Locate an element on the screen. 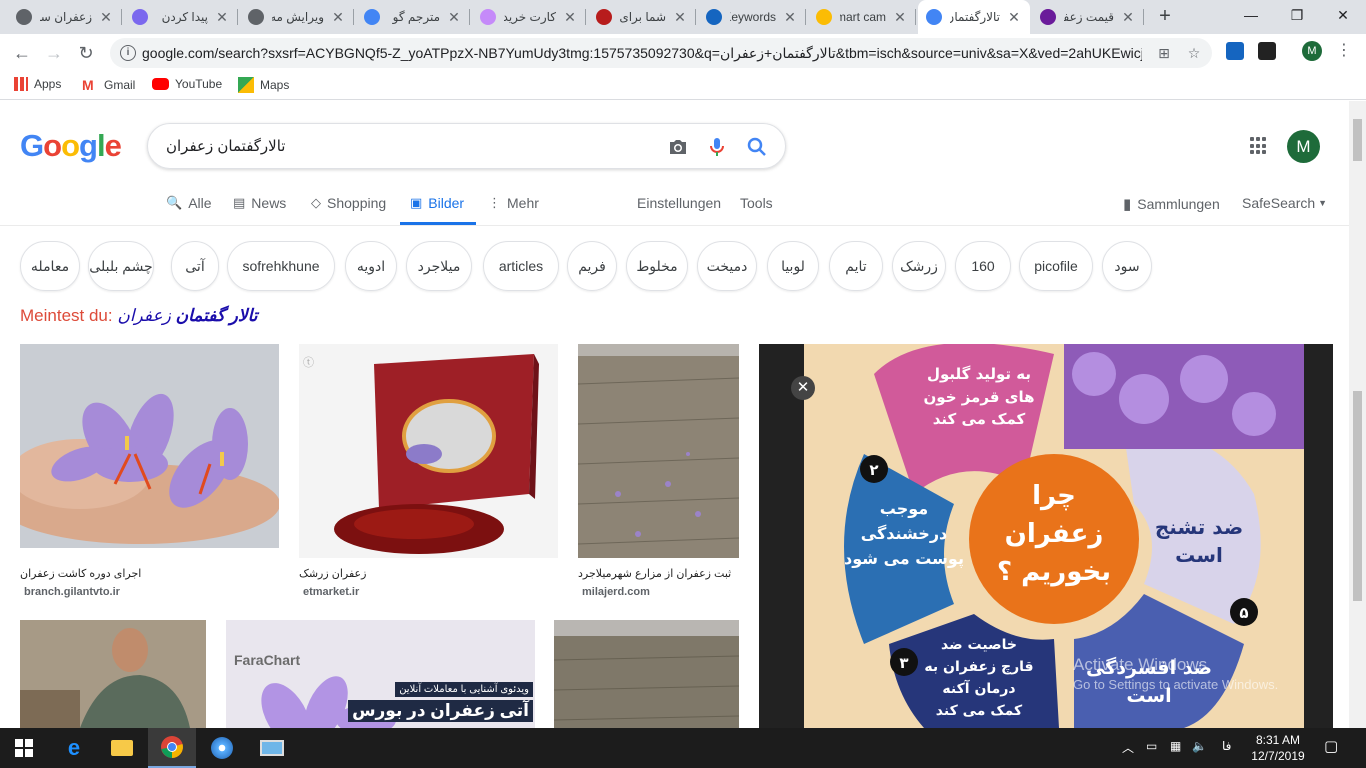 The width and height of the screenshot is (1366, 768). bookmark-youtube: YouTube is located at coordinates (187, 84).